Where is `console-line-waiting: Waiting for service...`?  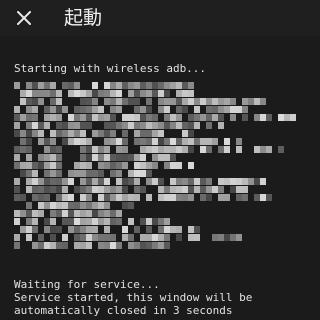 console-line-waiting: Waiting for service... is located at coordinates (87, 284).